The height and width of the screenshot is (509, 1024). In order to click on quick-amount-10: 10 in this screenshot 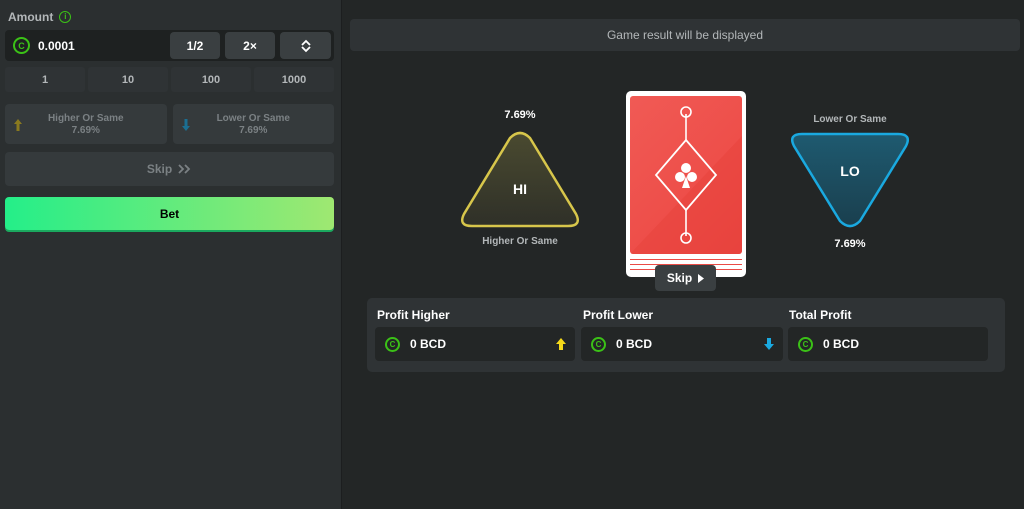, I will do `click(128, 79)`.